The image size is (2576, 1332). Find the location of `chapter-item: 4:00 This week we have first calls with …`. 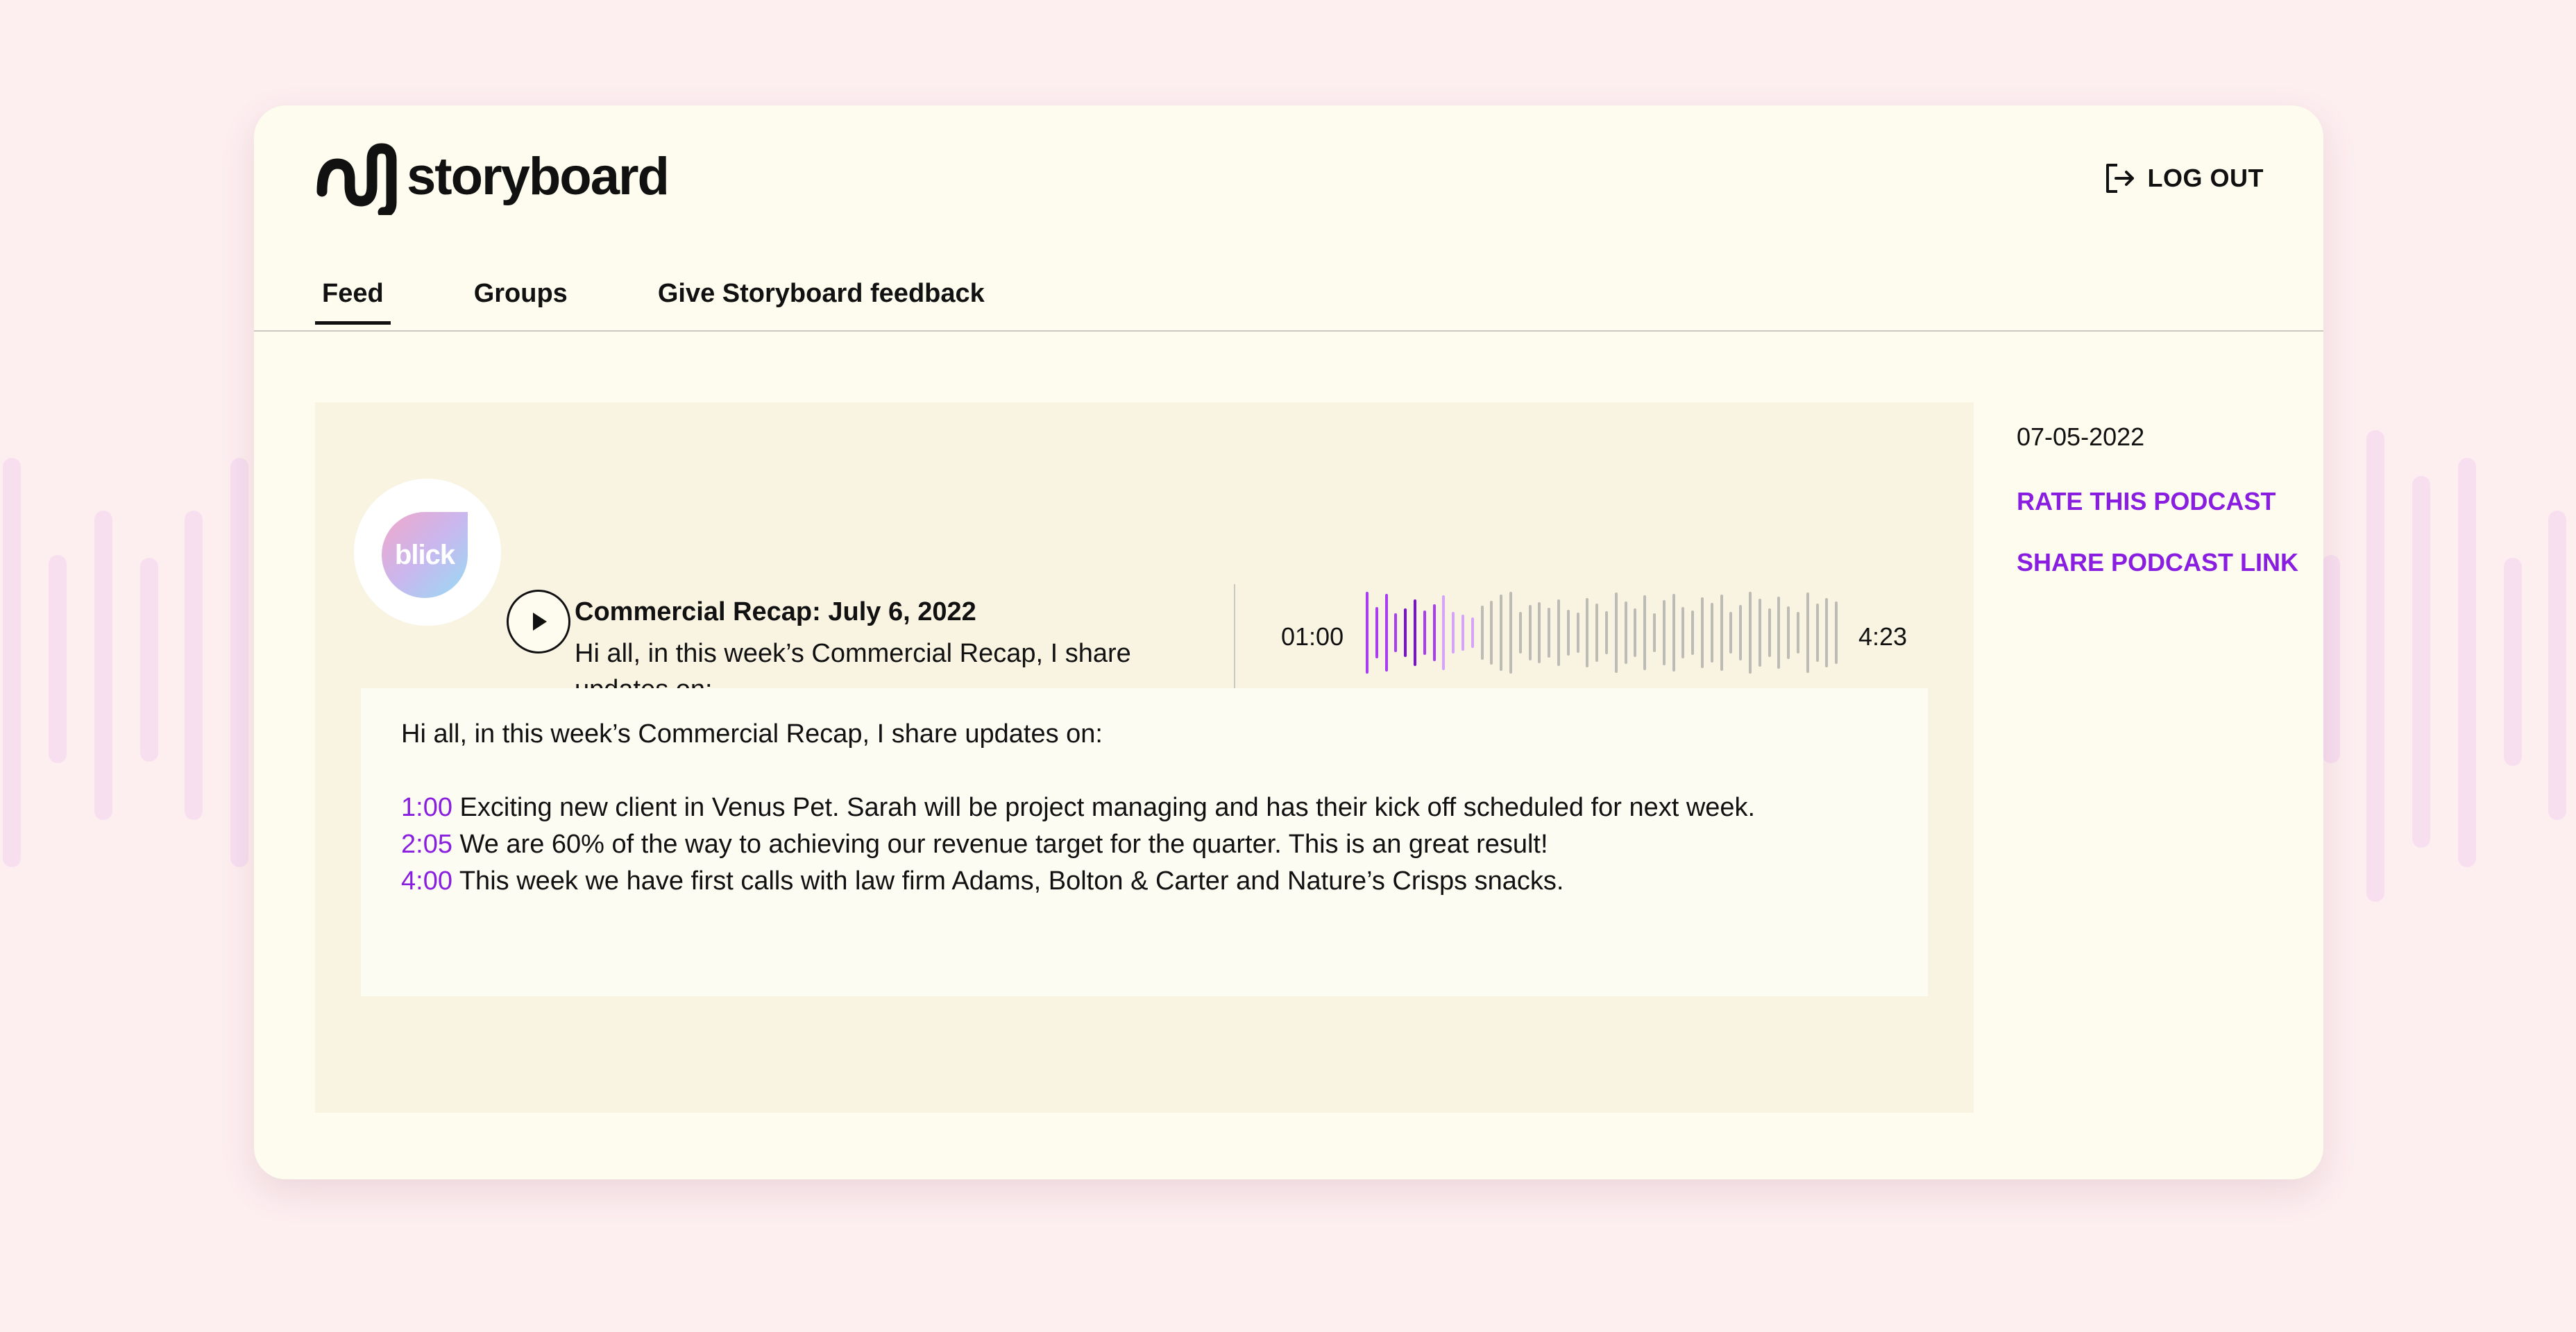

chapter-item: 4:00 This week we have first calls with … is located at coordinates (1078, 881).